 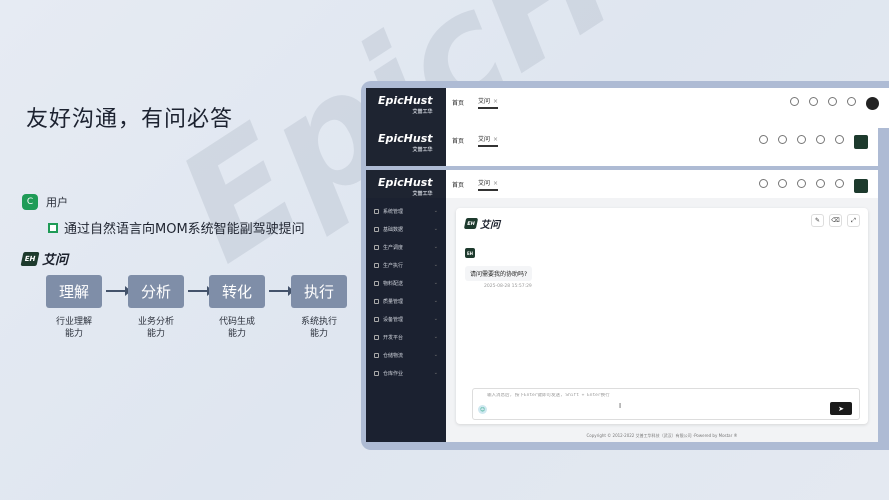 I want to click on flow-step-understand: 理解, so click(x=74, y=291).